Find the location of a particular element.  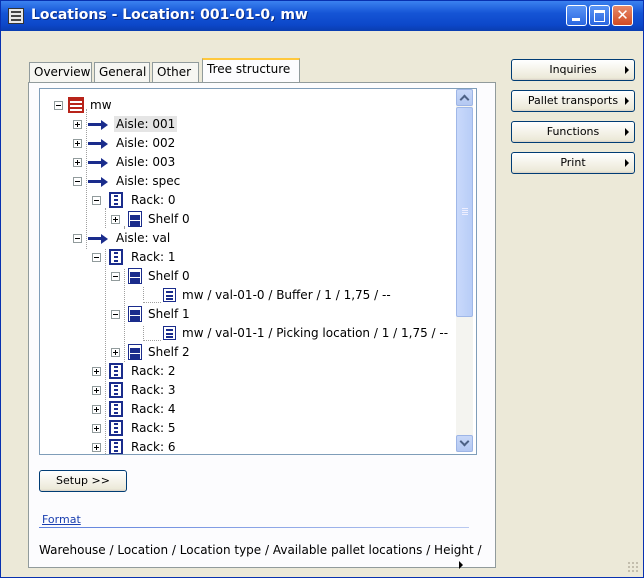

tree-node-location: mw / val-01-0 / Buffer / 1 / 1,75 / -- is located at coordinates (240, 295).